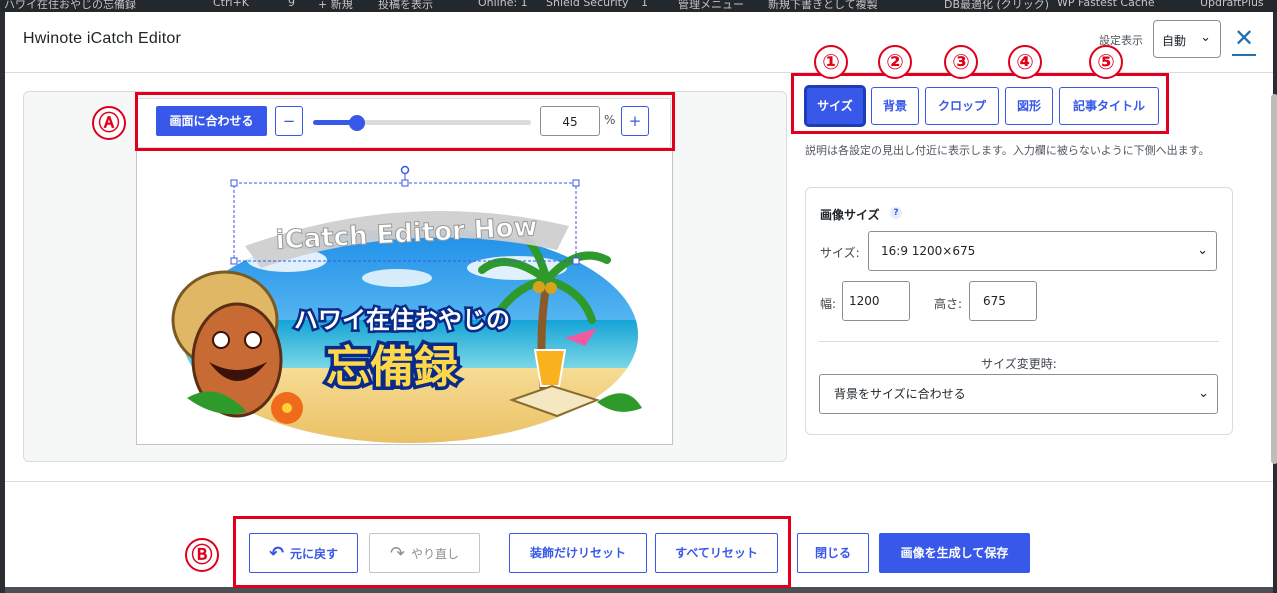  I want to click on height-label: 高さ:, so click(948, 304).